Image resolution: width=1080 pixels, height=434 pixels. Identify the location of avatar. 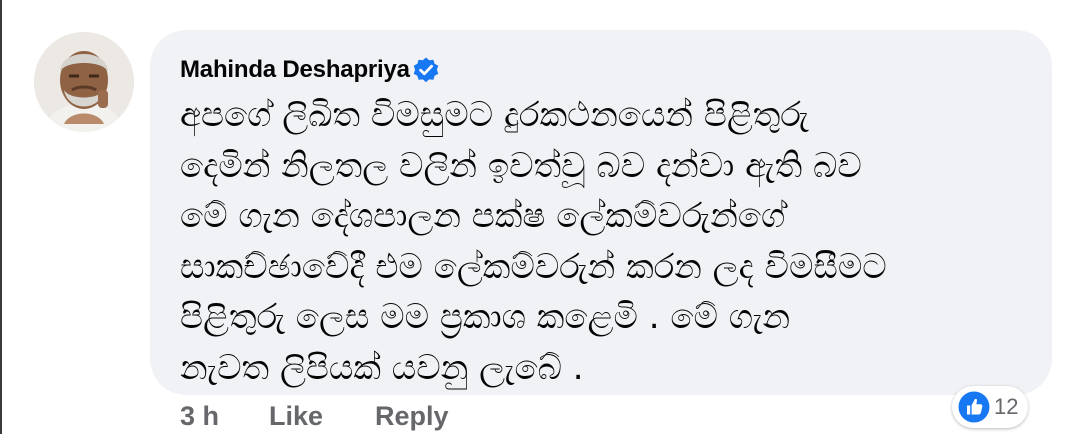
(84, 82).